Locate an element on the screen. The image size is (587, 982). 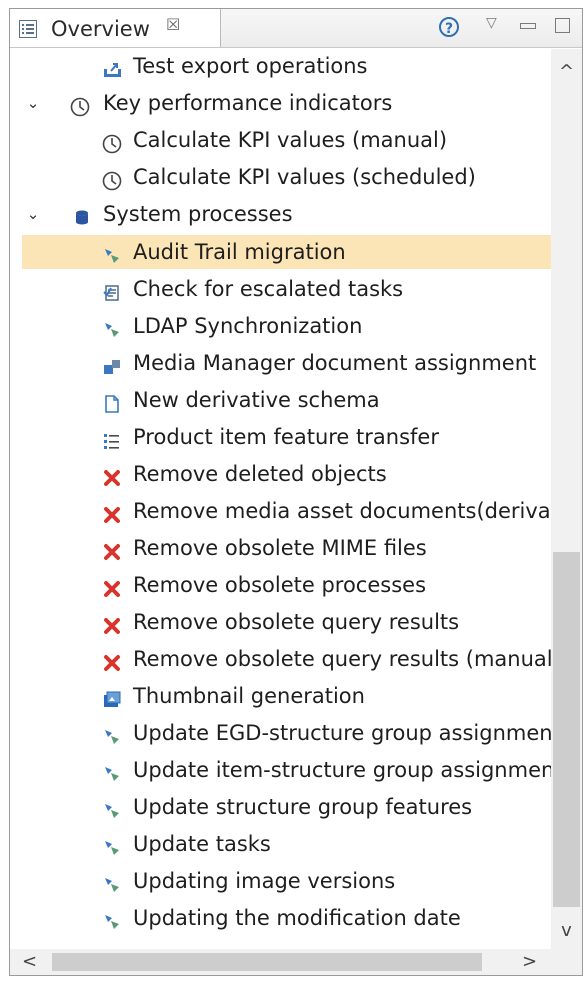
tree-item-calculate-kpi-scheduled: Calculate KPI values (scheduled) is located at coordinates (286, 177).